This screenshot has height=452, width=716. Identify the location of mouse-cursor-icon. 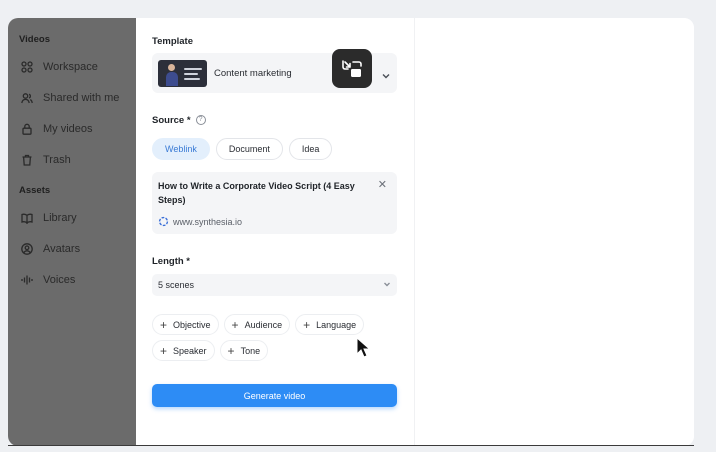
(364, 347).